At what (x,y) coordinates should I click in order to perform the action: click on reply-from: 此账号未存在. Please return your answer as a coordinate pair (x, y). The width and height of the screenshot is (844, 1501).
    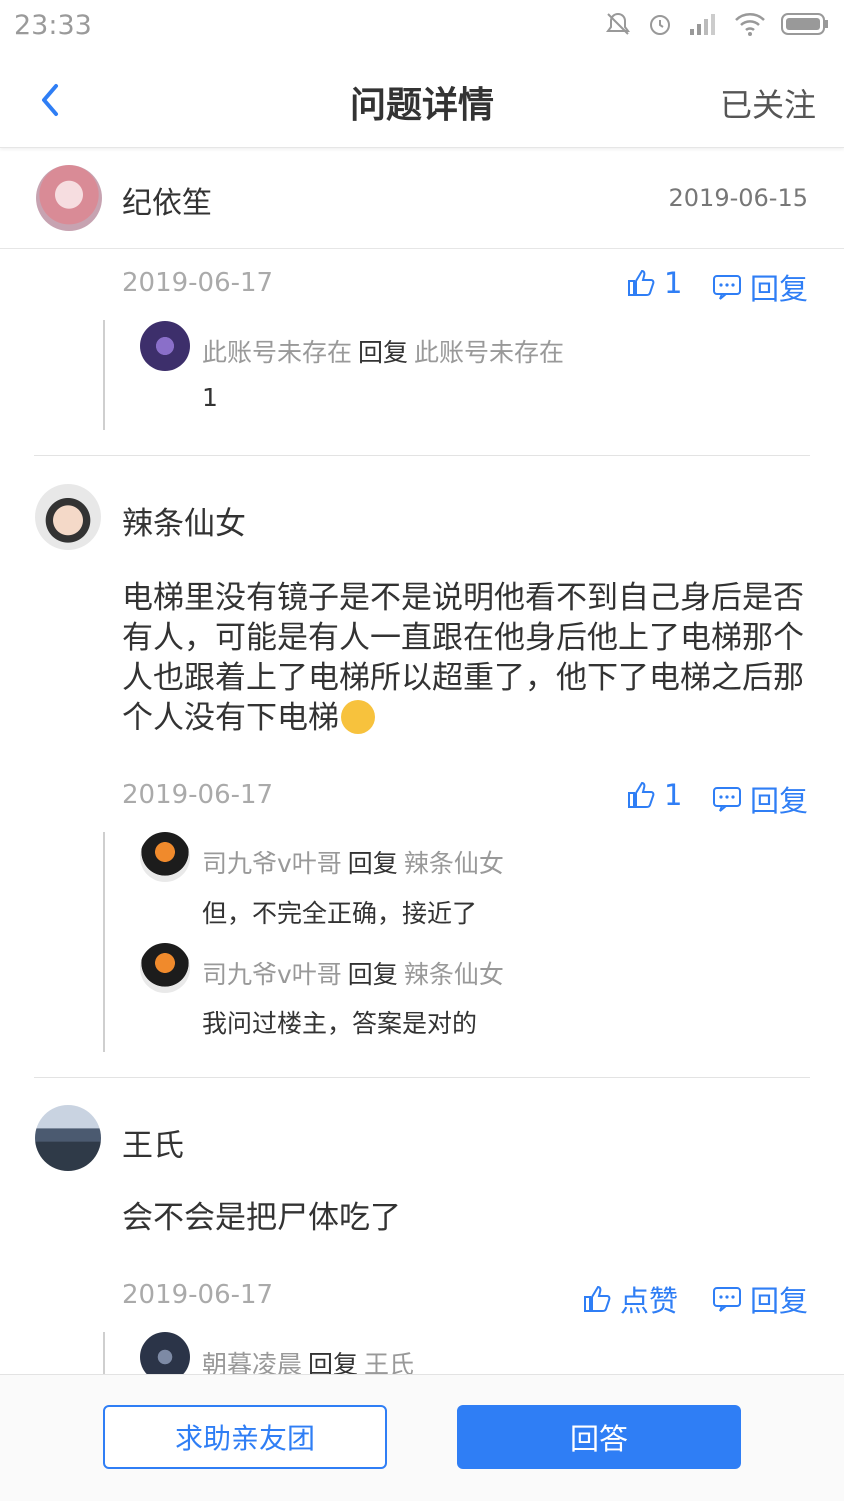
    Looking at the image, I should click on (277, 352).